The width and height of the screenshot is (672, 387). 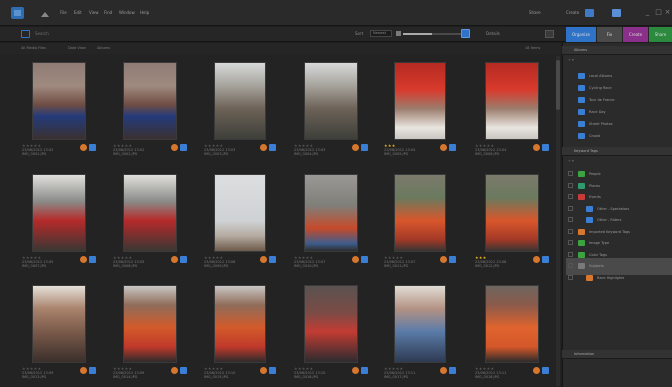 What do you see at coordinates (647, 12) in the screenshot?
I see `minimize-button: _` at bounding box center [647, 12].